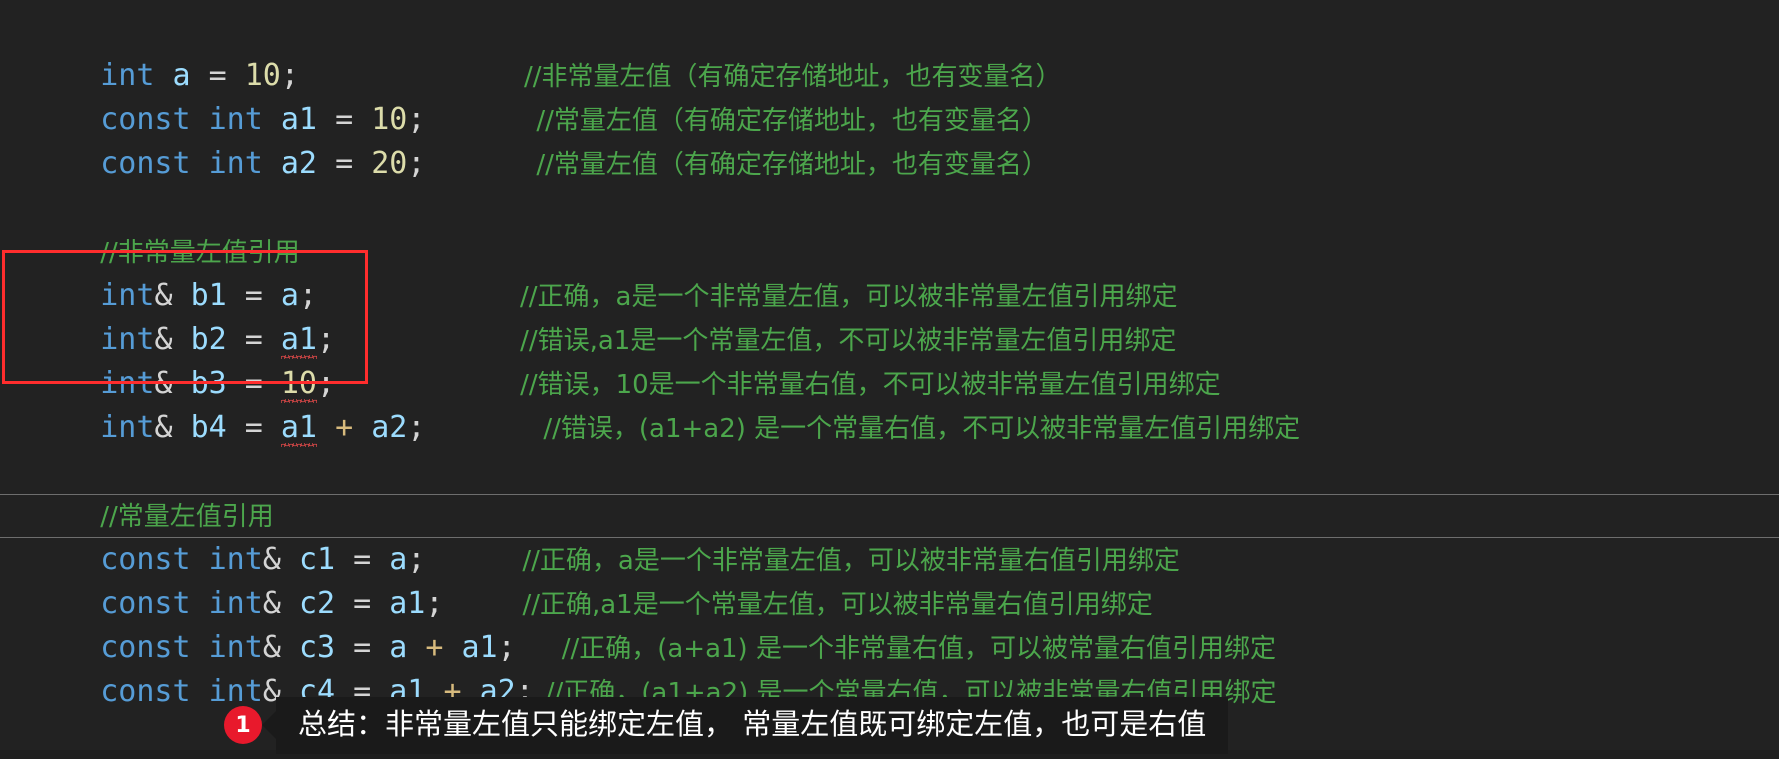 The height and width of the screenshot is (759, 1779). Describe the element at coordinates (889, 51) in the screenshot. I see `code-line-a: int a = 10;//非常量左值（有确定存储地址，也有变量名）` at that location.